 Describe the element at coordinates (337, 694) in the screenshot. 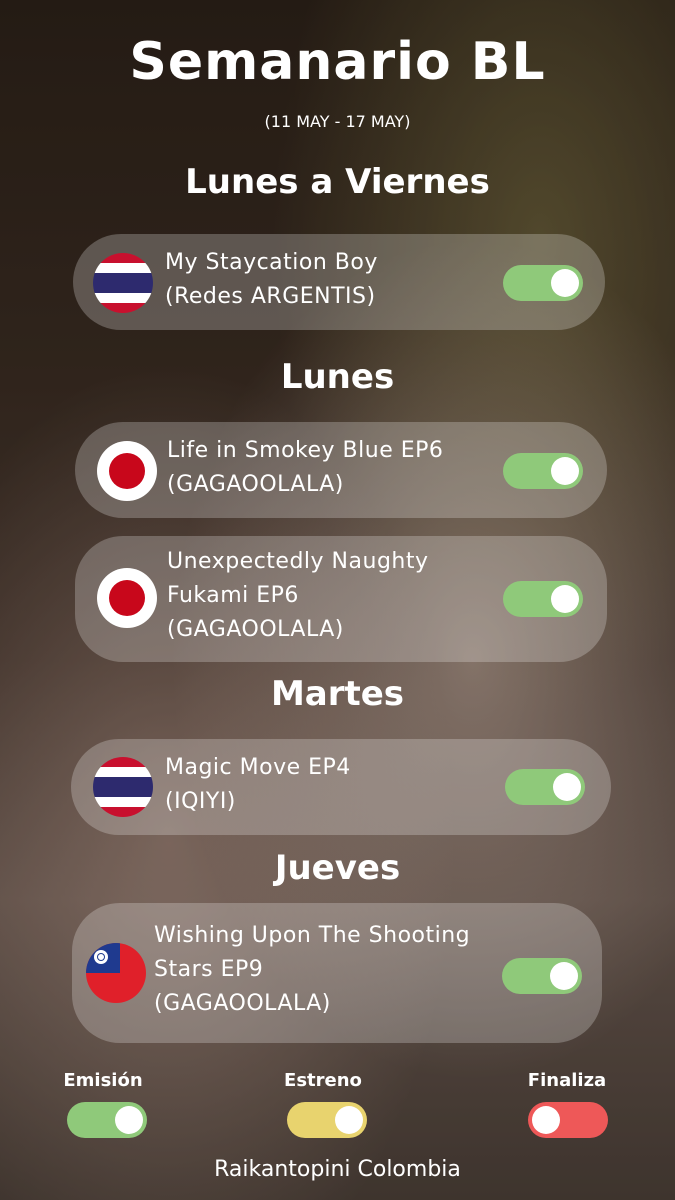

I see `section-heading-martes: Martes` at that location.